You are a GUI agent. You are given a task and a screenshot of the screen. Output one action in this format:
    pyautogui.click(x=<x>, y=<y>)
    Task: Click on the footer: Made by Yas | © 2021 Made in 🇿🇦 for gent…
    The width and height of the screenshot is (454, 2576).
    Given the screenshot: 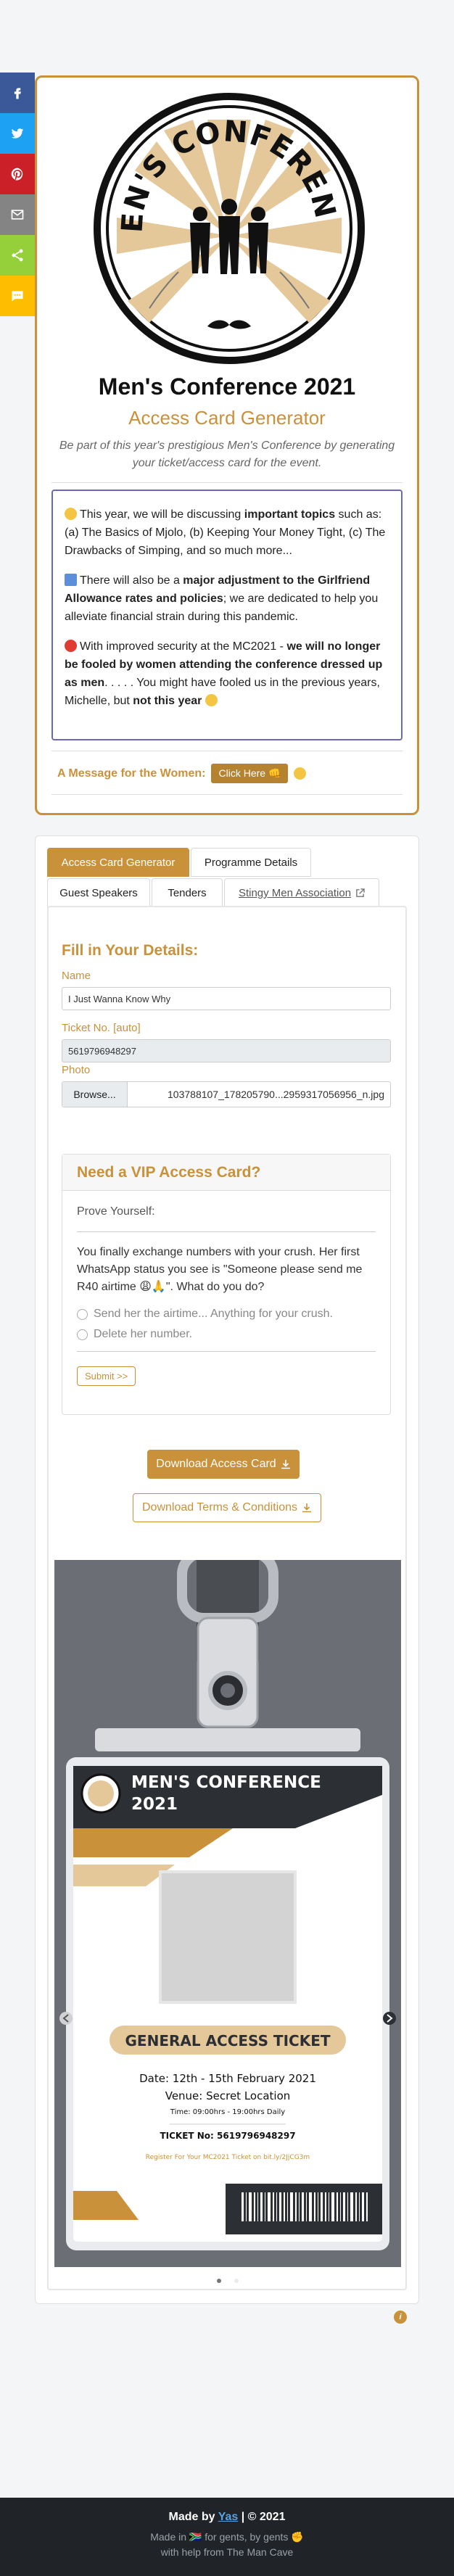 What is the action you would take?
    pyautogui.click(x=227, y=2537)
    